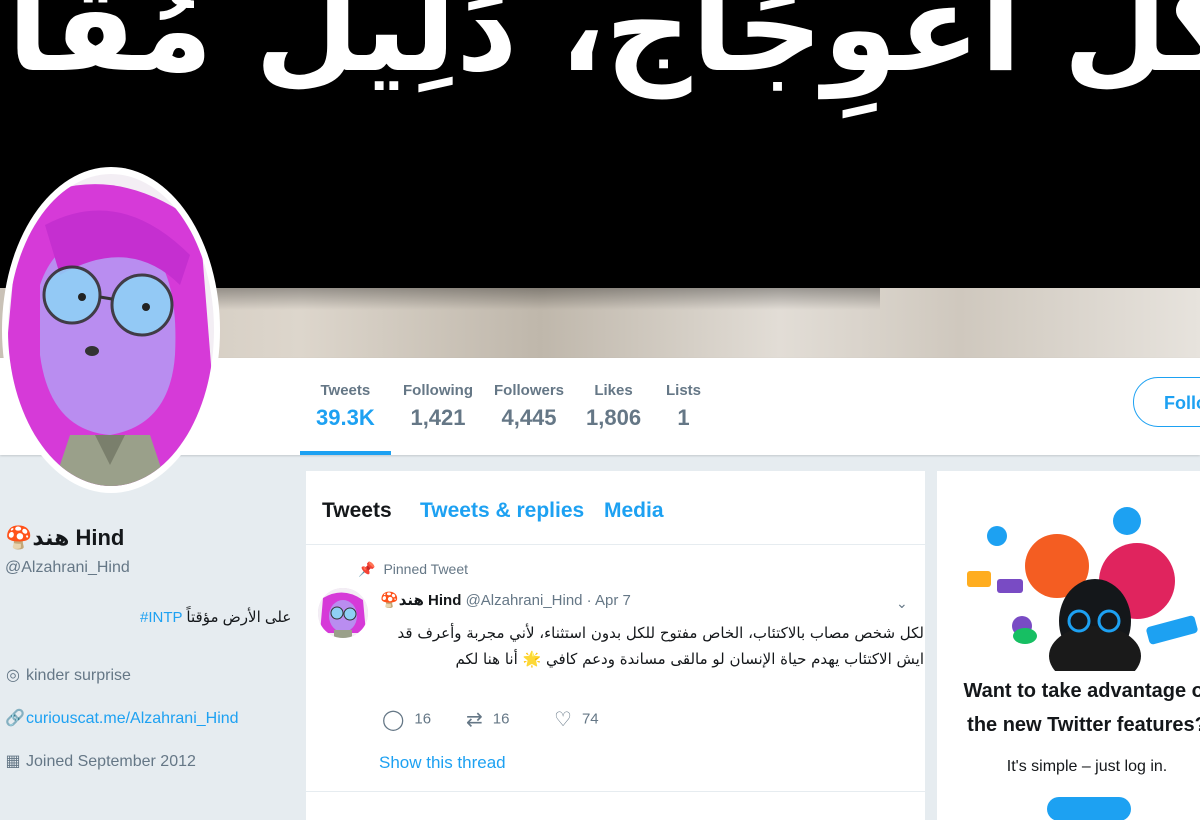  Describe the element at coordinates (438, 390) in the screenshot. I see `stat-label: Following` at that location.